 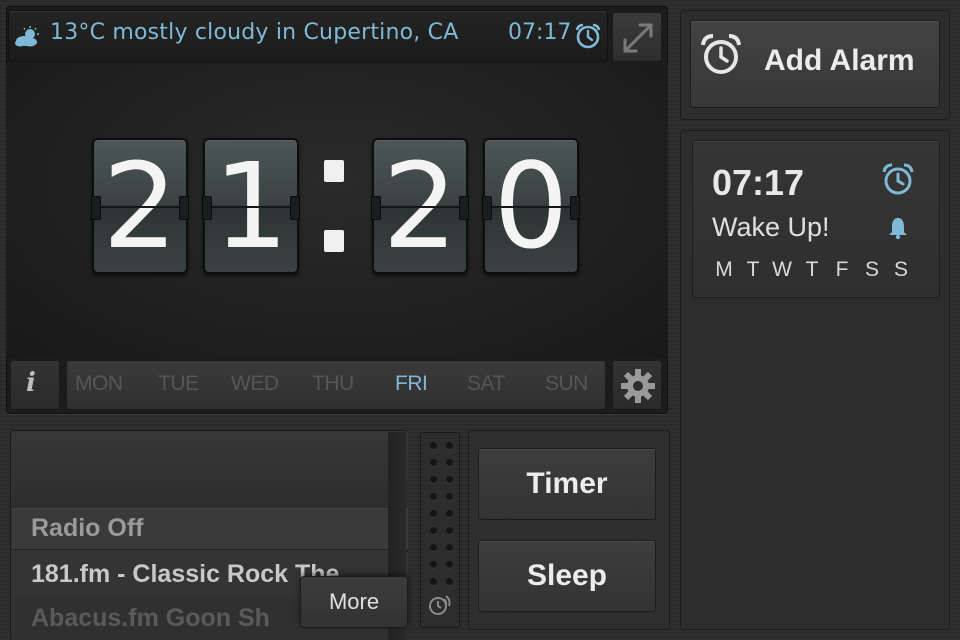 I want to click on repeat-day-sat: S, so click(x=871, y=269).